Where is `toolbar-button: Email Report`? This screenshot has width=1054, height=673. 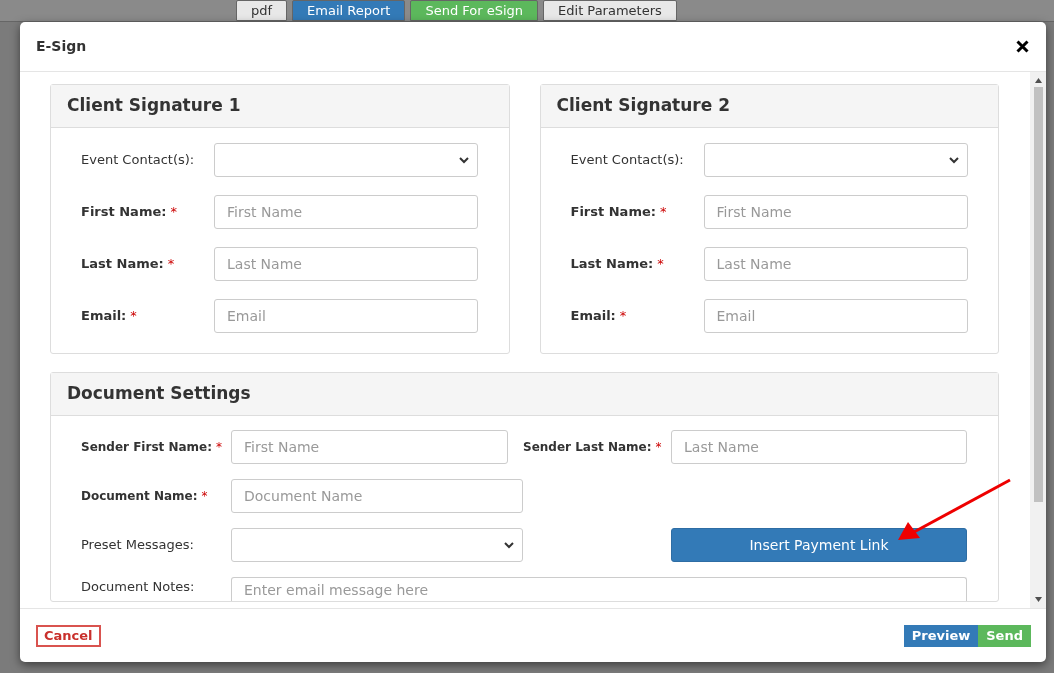 toolbar-button: Email Report is located at coordinates (349, 10).